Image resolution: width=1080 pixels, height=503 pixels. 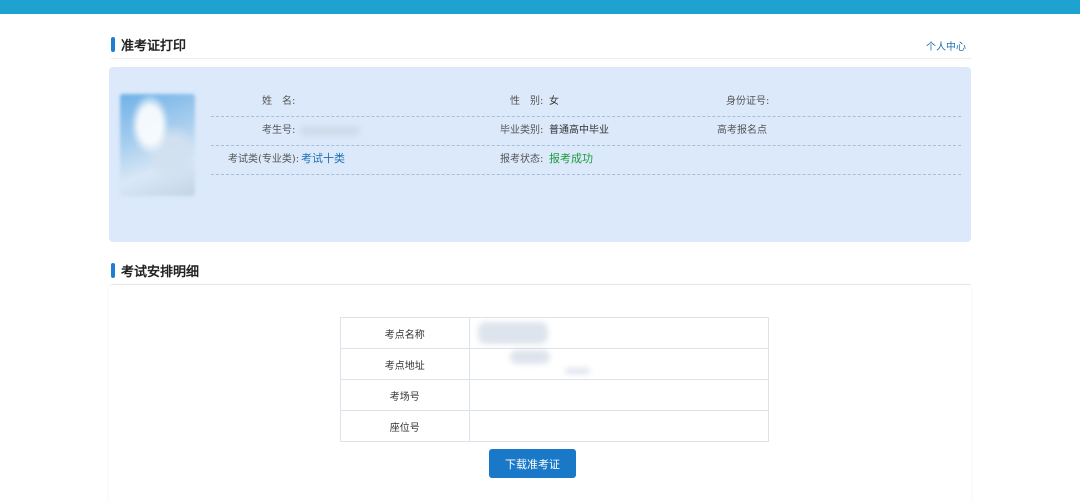 What do you see at coordinates (555, 364) in the screenshot?
I see `table-row: 考点地址` at bounding box center [555, 364].